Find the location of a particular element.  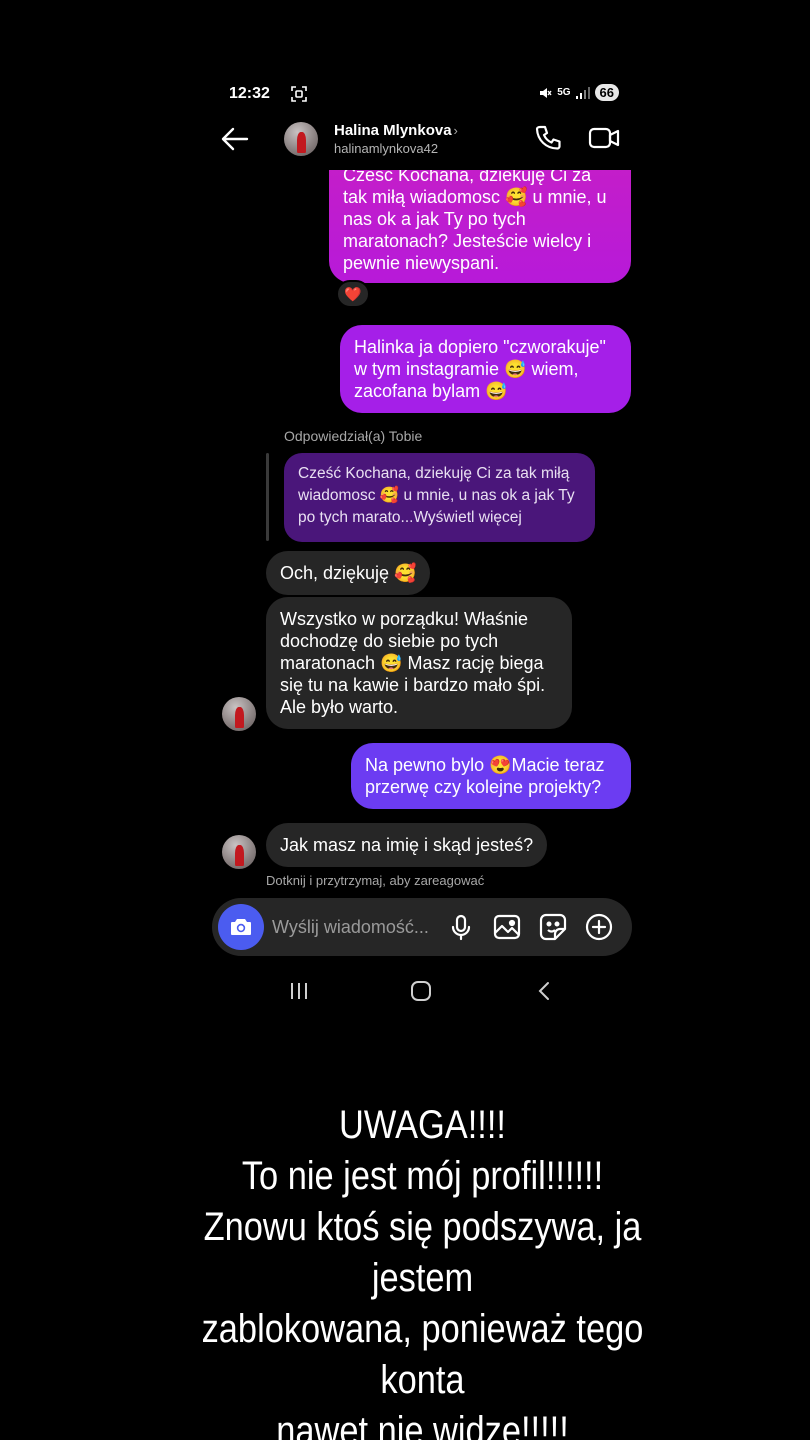

camera-button is located at coordinates (241, 927).